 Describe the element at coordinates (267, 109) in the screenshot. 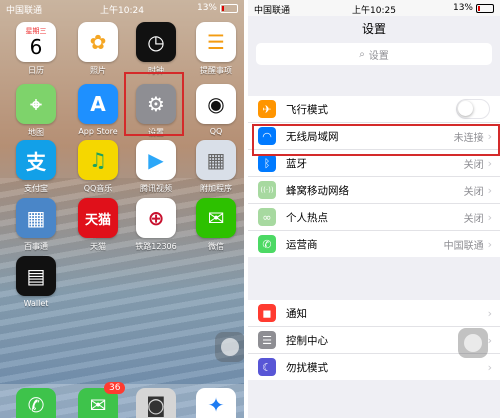

I see `airplane-icon: ✈` at that location.